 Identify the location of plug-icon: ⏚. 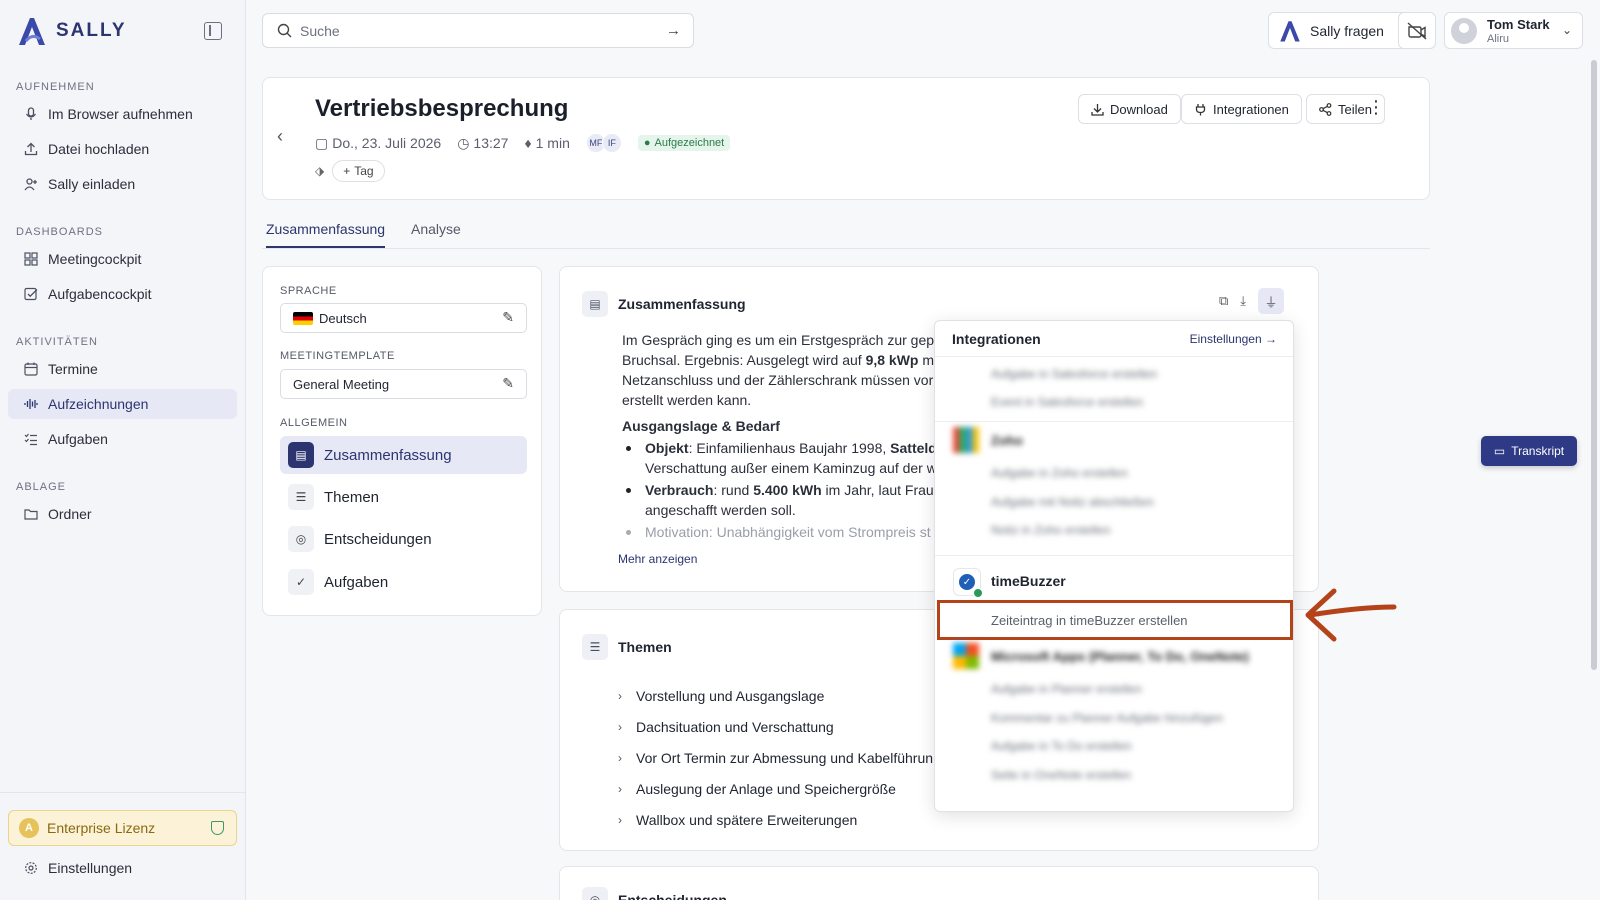
(1271, 301).